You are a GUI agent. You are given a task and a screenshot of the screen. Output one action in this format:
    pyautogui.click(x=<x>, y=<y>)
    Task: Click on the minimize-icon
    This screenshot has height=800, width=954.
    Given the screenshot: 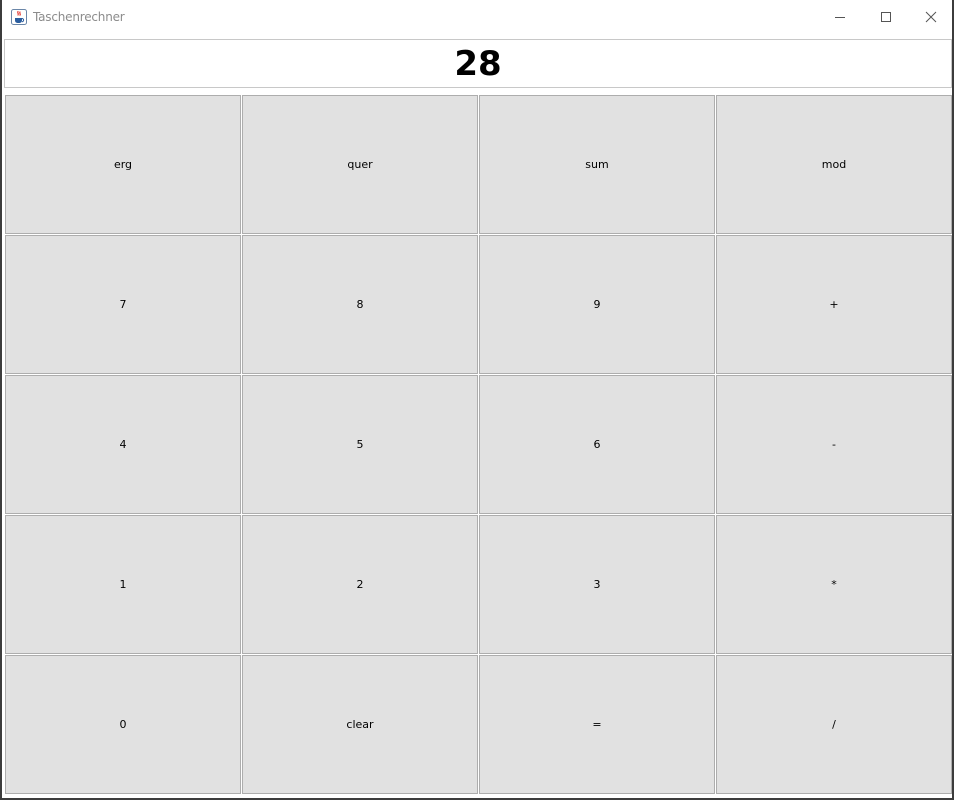 What is the action you would take?
    pyautogui.click(x=840, y=17)
    